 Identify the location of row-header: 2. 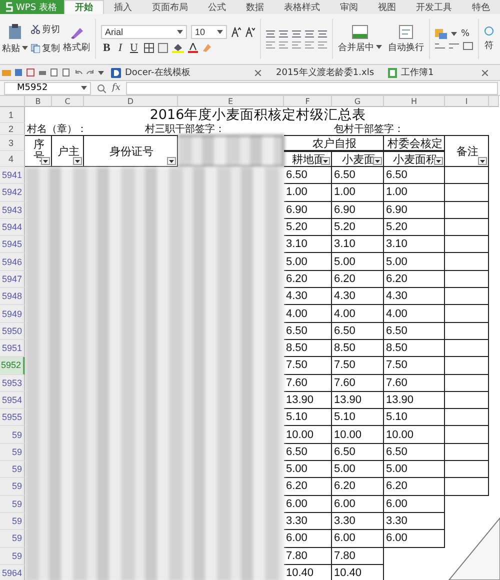
(12, 129).